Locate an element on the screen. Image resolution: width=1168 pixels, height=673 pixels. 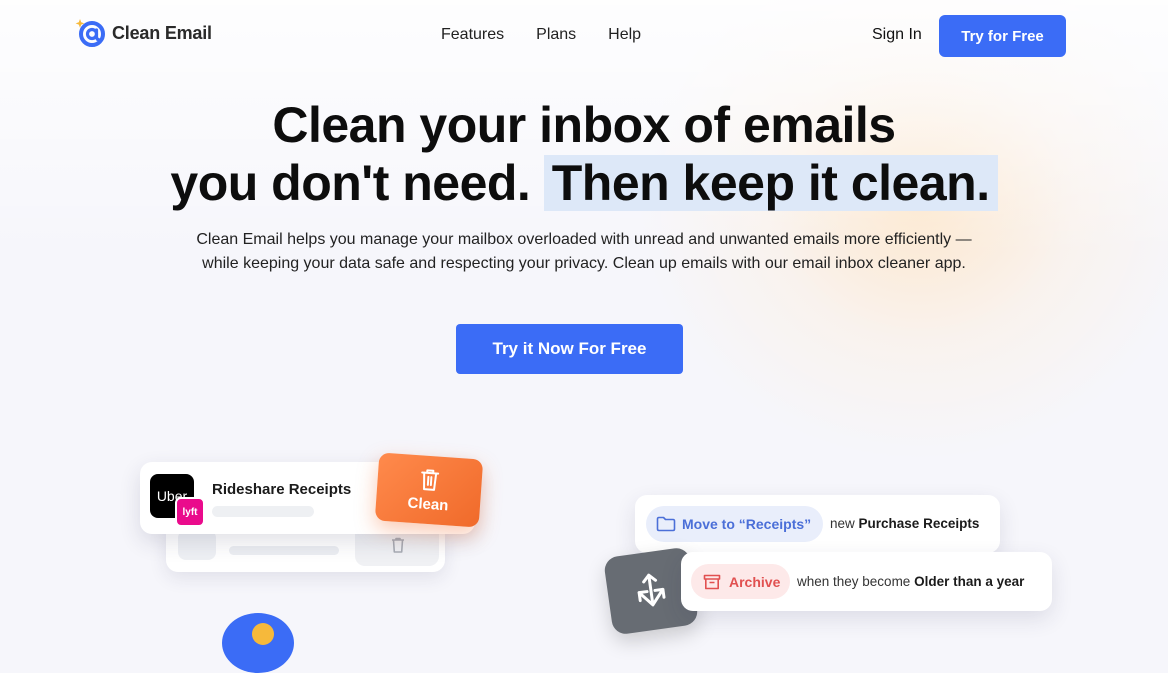
hero-title-line2a: you don't need. is located at coordinates (350, 183).